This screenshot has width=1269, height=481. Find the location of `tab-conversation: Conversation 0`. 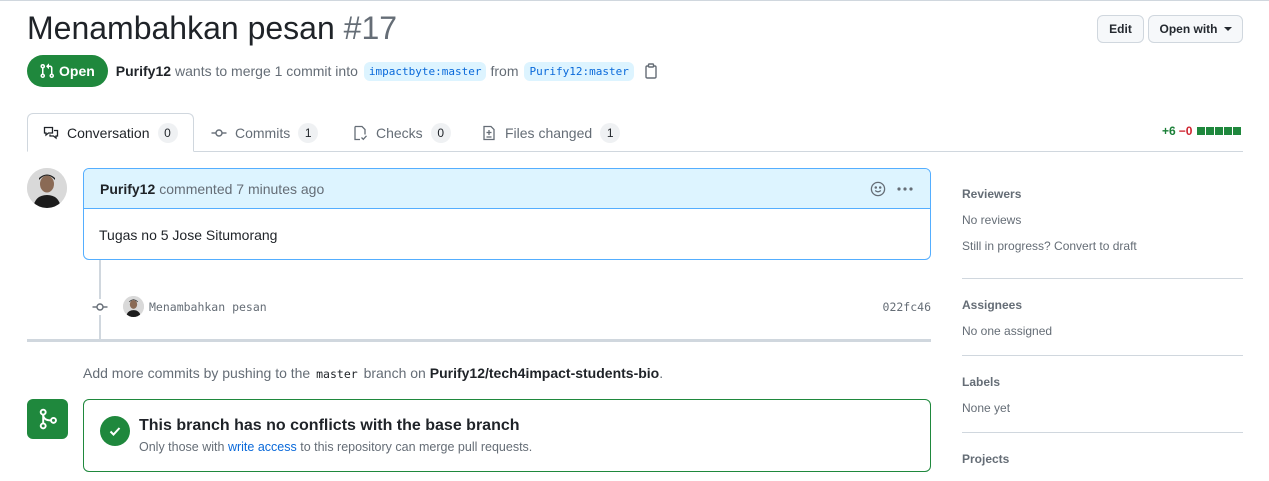

tab-conversation: Conversation 0 is located at coordinates (110, 132).